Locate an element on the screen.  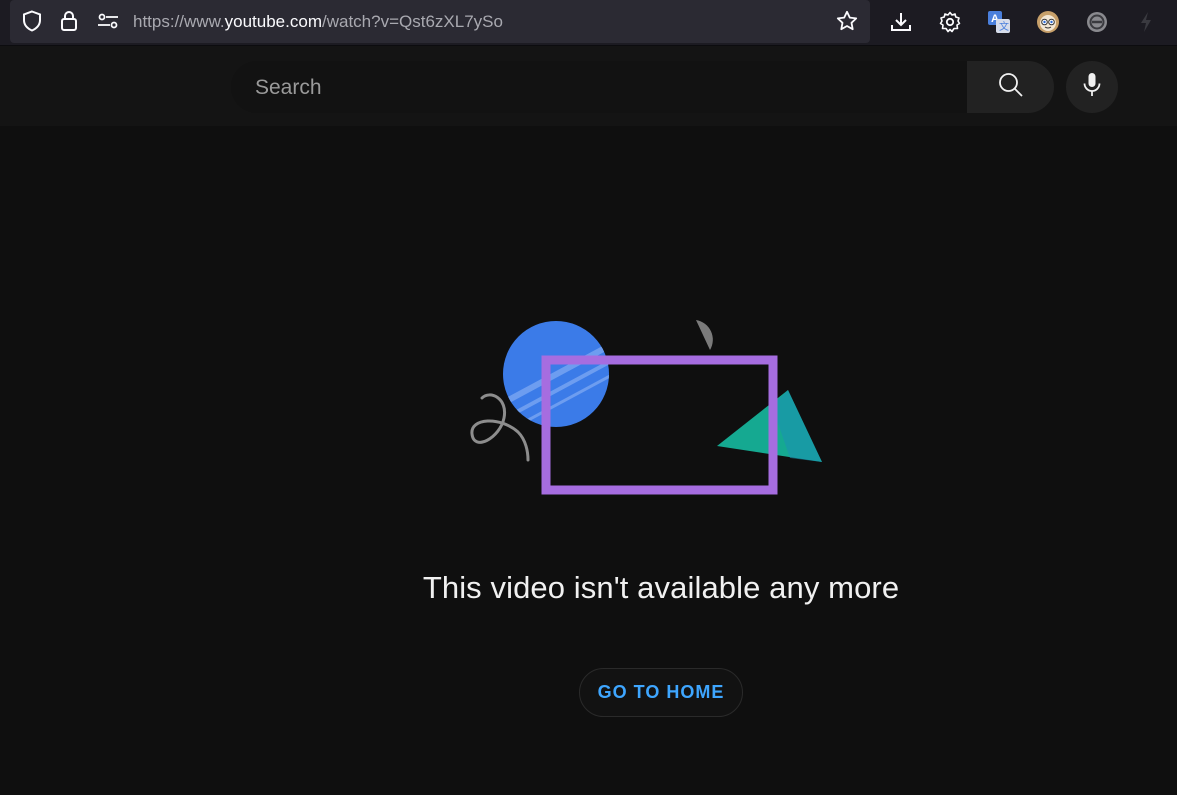
search-icon is located at coordinates (1011, 87).